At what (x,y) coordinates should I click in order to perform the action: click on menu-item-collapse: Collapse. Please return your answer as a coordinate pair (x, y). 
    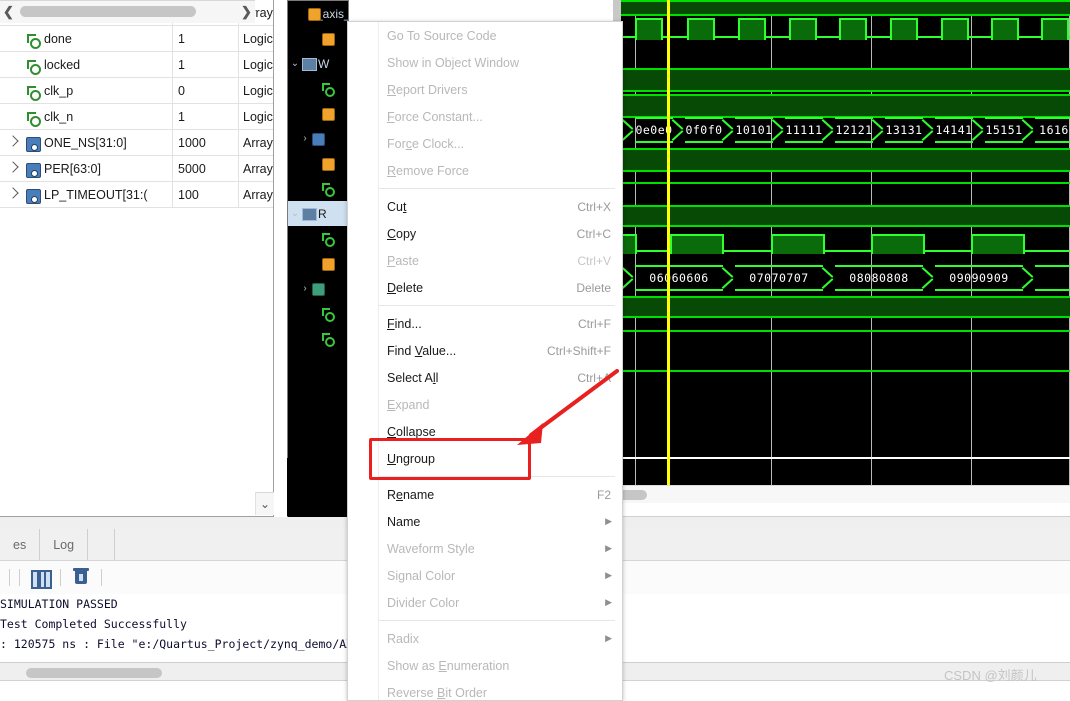
    Looking at the image, I should click on (485, 431).